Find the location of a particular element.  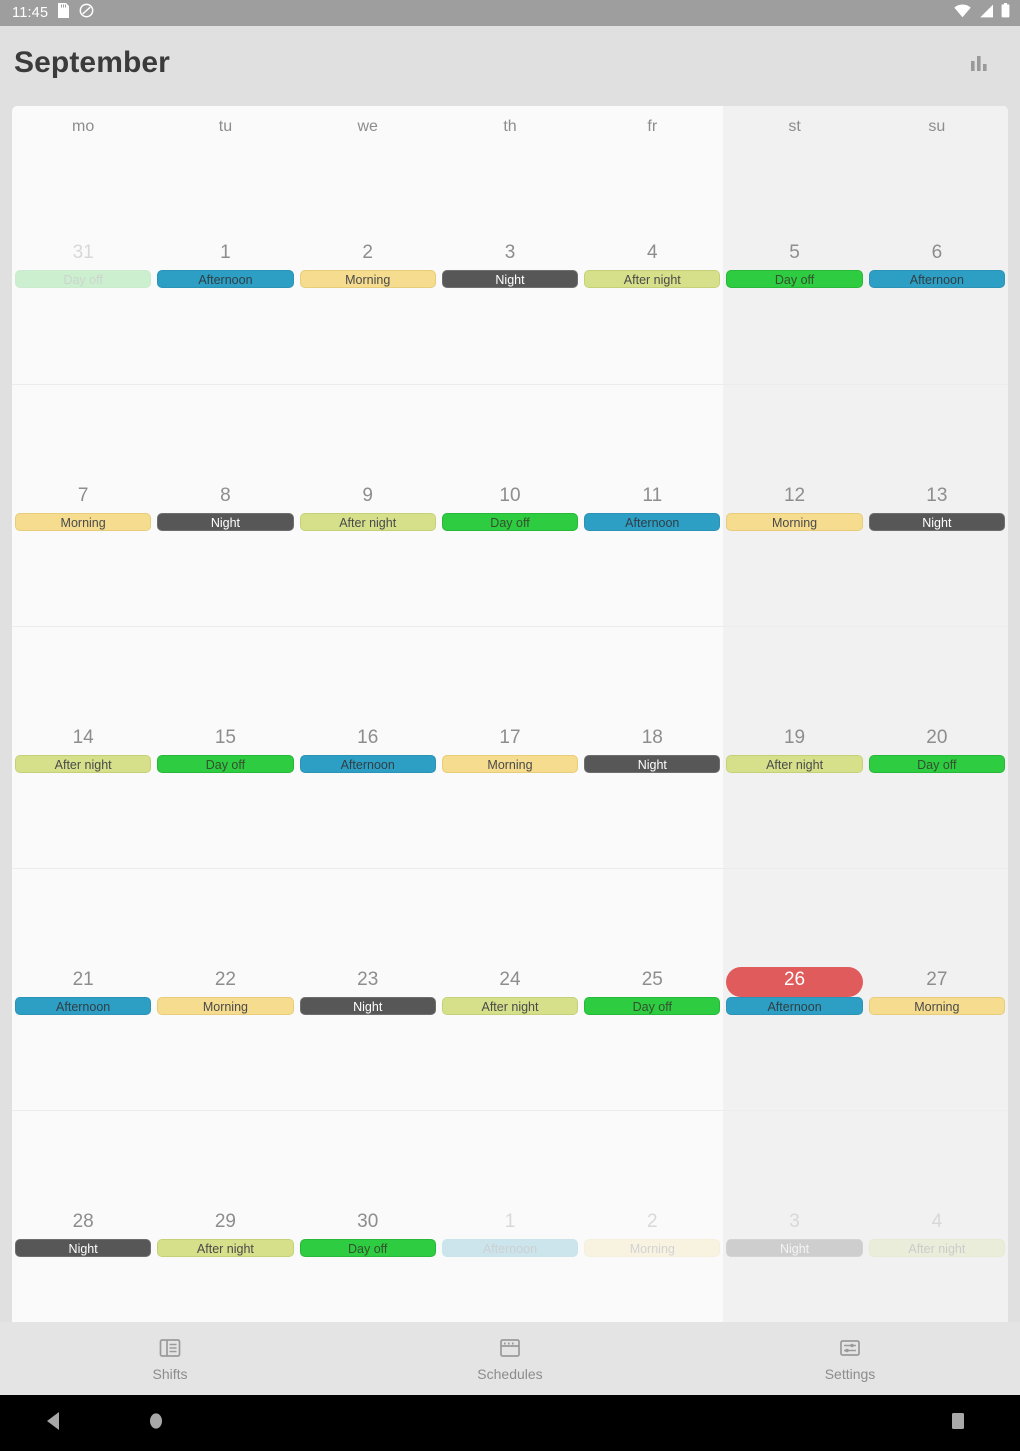

calendar-day-cell: 17 Morning is located at coordinates (510, 747).